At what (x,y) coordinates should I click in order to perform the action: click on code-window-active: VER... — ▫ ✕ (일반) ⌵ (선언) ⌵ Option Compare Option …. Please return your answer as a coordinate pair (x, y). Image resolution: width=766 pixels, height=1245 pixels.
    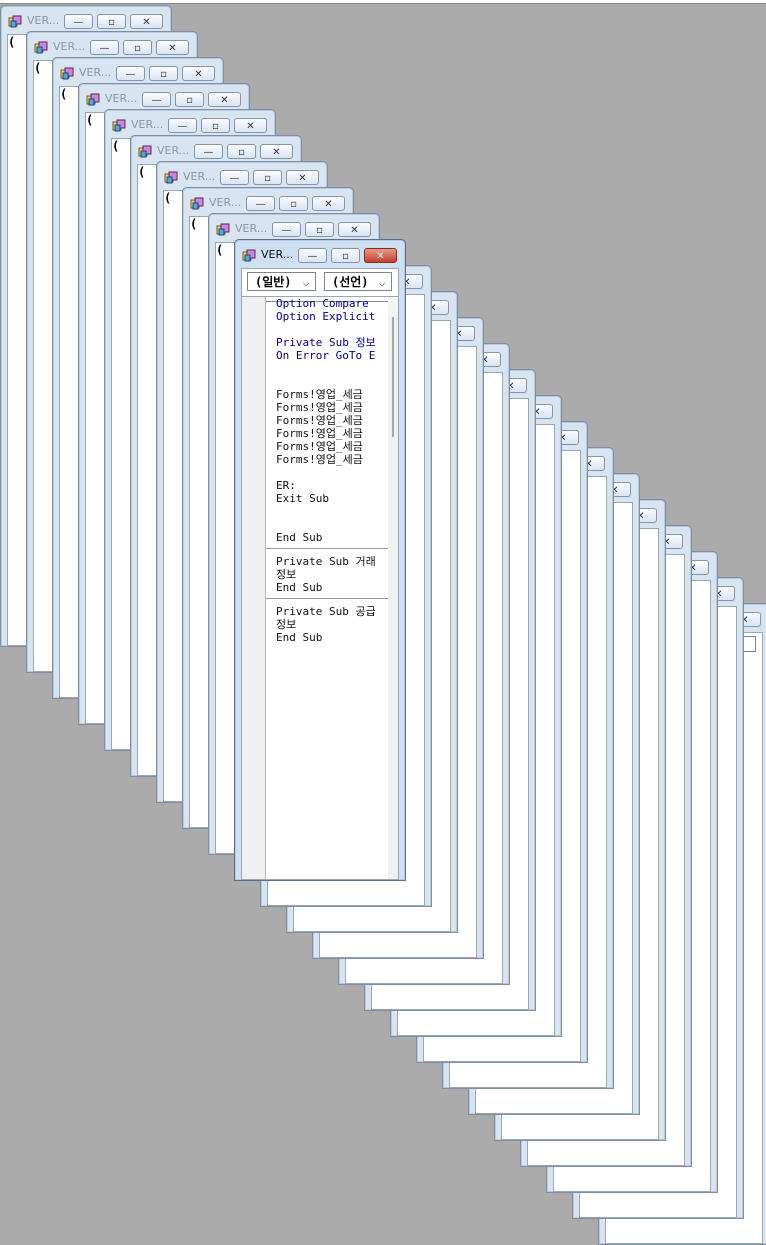
    Looking at the image, I should click on (320, 560).